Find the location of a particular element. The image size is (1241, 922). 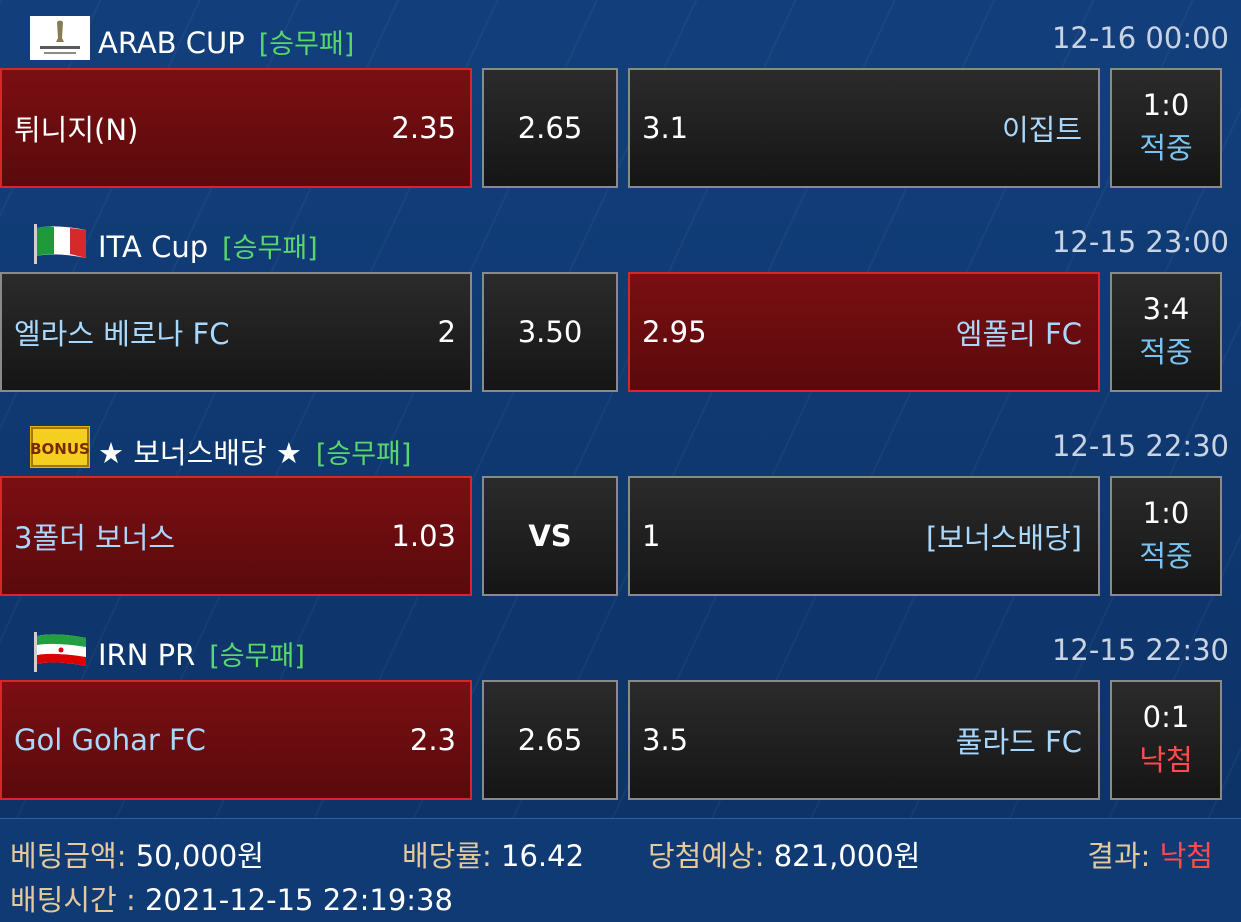

away-team-name: [보너스배당] is located at coordinates (1003, 538).